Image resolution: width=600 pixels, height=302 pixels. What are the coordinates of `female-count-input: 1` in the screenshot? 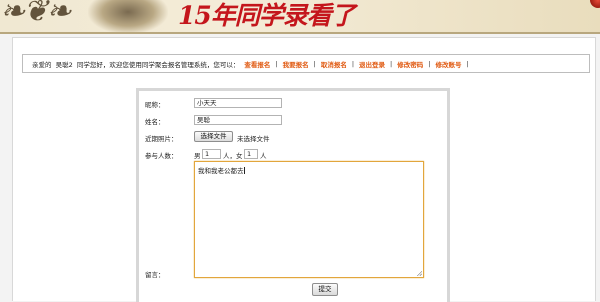 It's located at (251, 154).